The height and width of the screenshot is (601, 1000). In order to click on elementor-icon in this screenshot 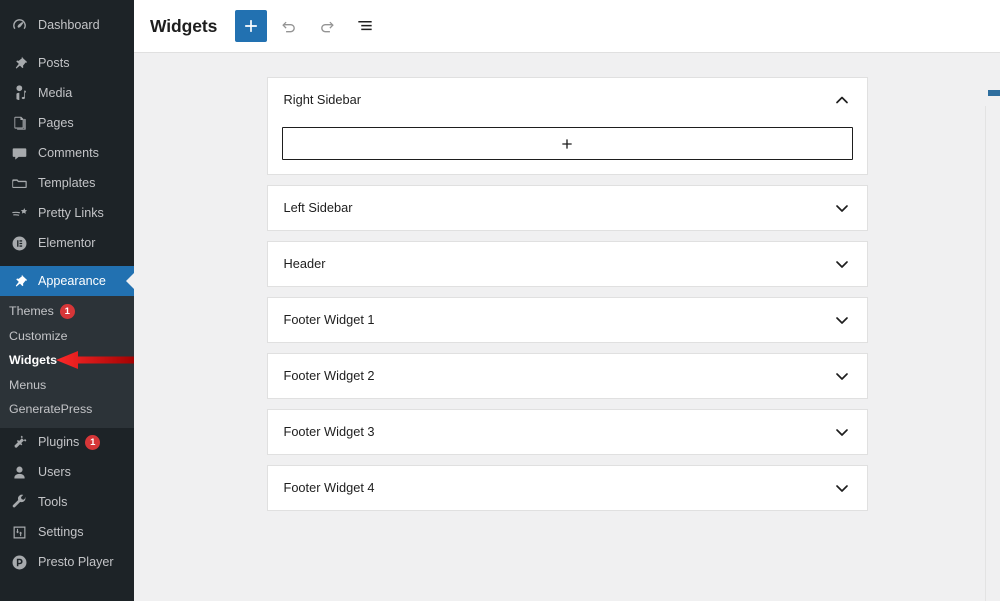, I will do `click(19, 243)`.